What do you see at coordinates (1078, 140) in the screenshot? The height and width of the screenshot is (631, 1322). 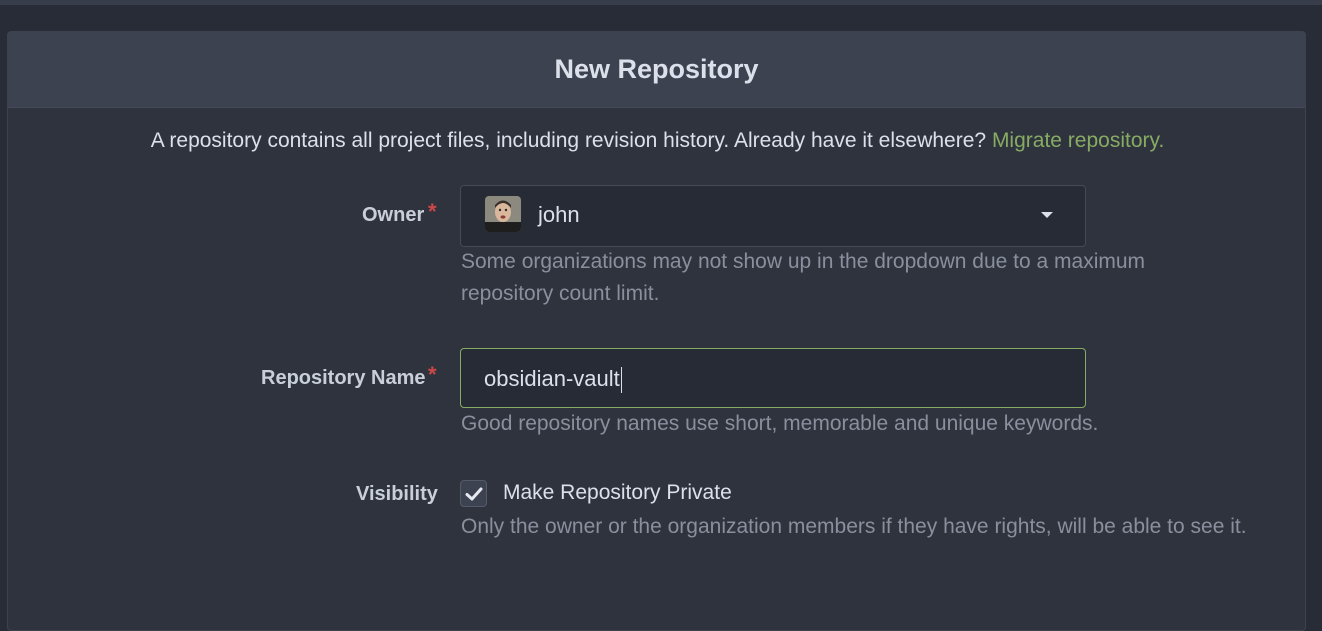 I see `migrate-repository-link: Migrate repository.` at bounding box center [1078, 140].